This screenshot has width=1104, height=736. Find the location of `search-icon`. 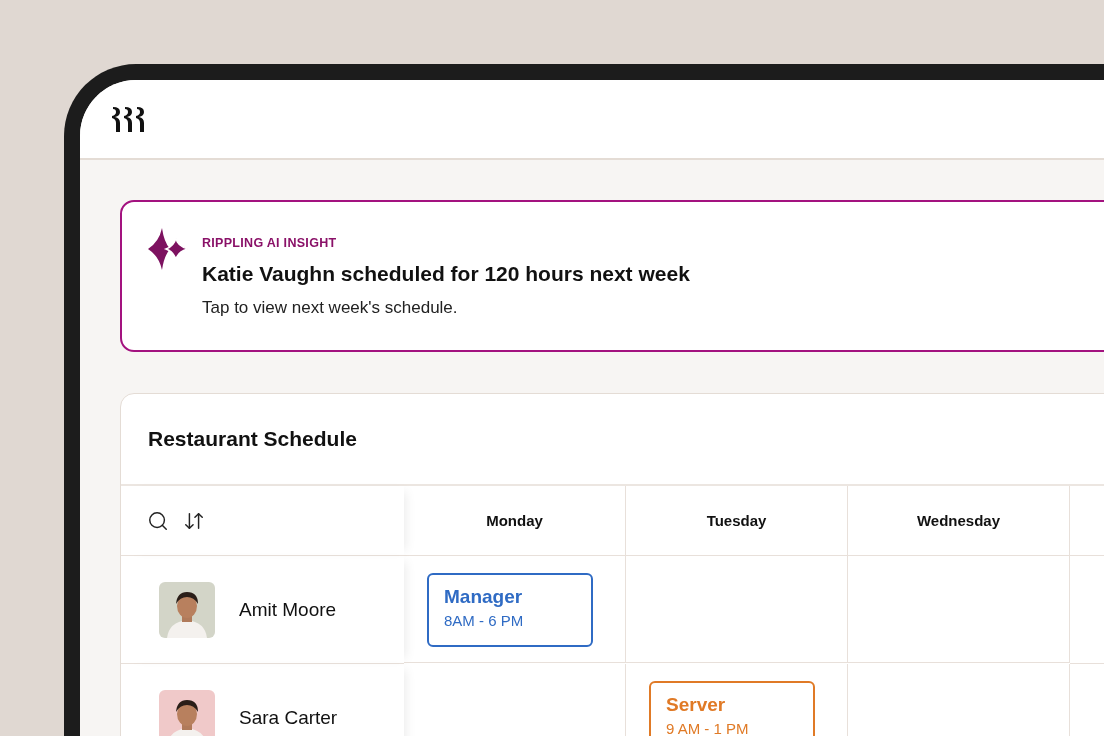

search-icon is located at coordinates (158, 520).